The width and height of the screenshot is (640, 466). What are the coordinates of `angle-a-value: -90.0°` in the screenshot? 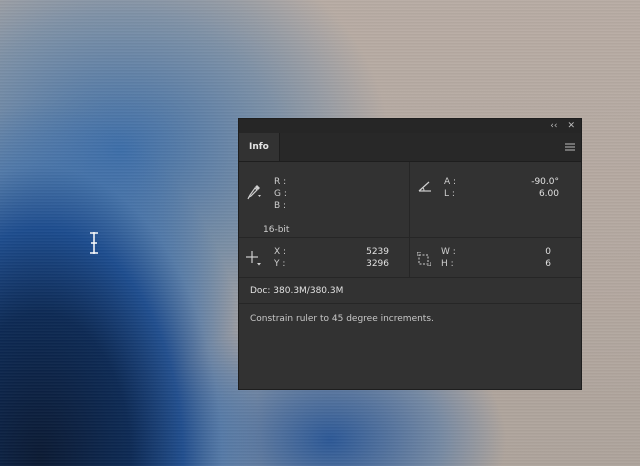 It's located at (545, 182).